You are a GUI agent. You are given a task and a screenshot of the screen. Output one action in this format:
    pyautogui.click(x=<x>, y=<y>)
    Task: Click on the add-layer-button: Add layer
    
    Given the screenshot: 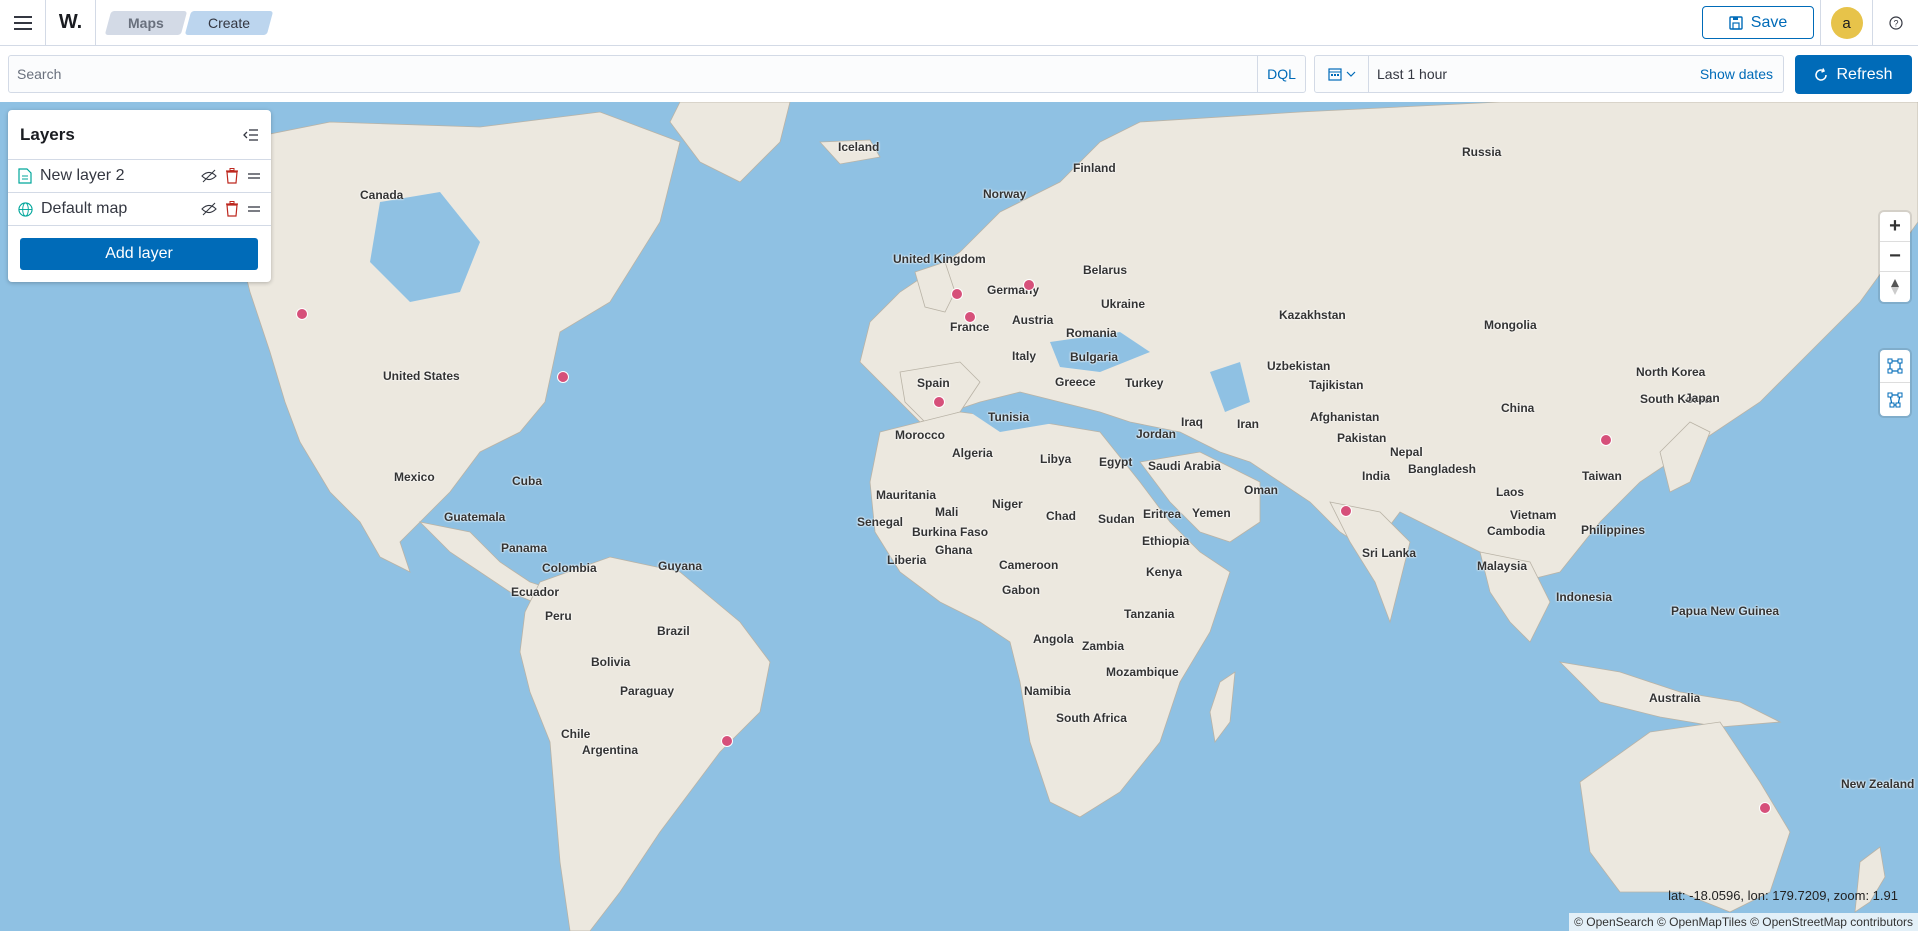 What is the action you would take?
    pyautogui.click(x=139, y=254)
    